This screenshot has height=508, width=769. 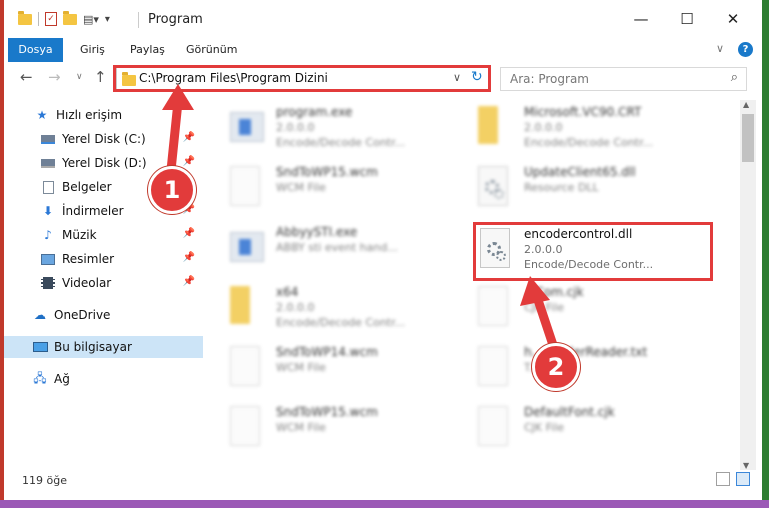 What do you see at coordinates (178, 97) in the screenshot?
I see `arrow-1-head` at bounding box center [178, 97].